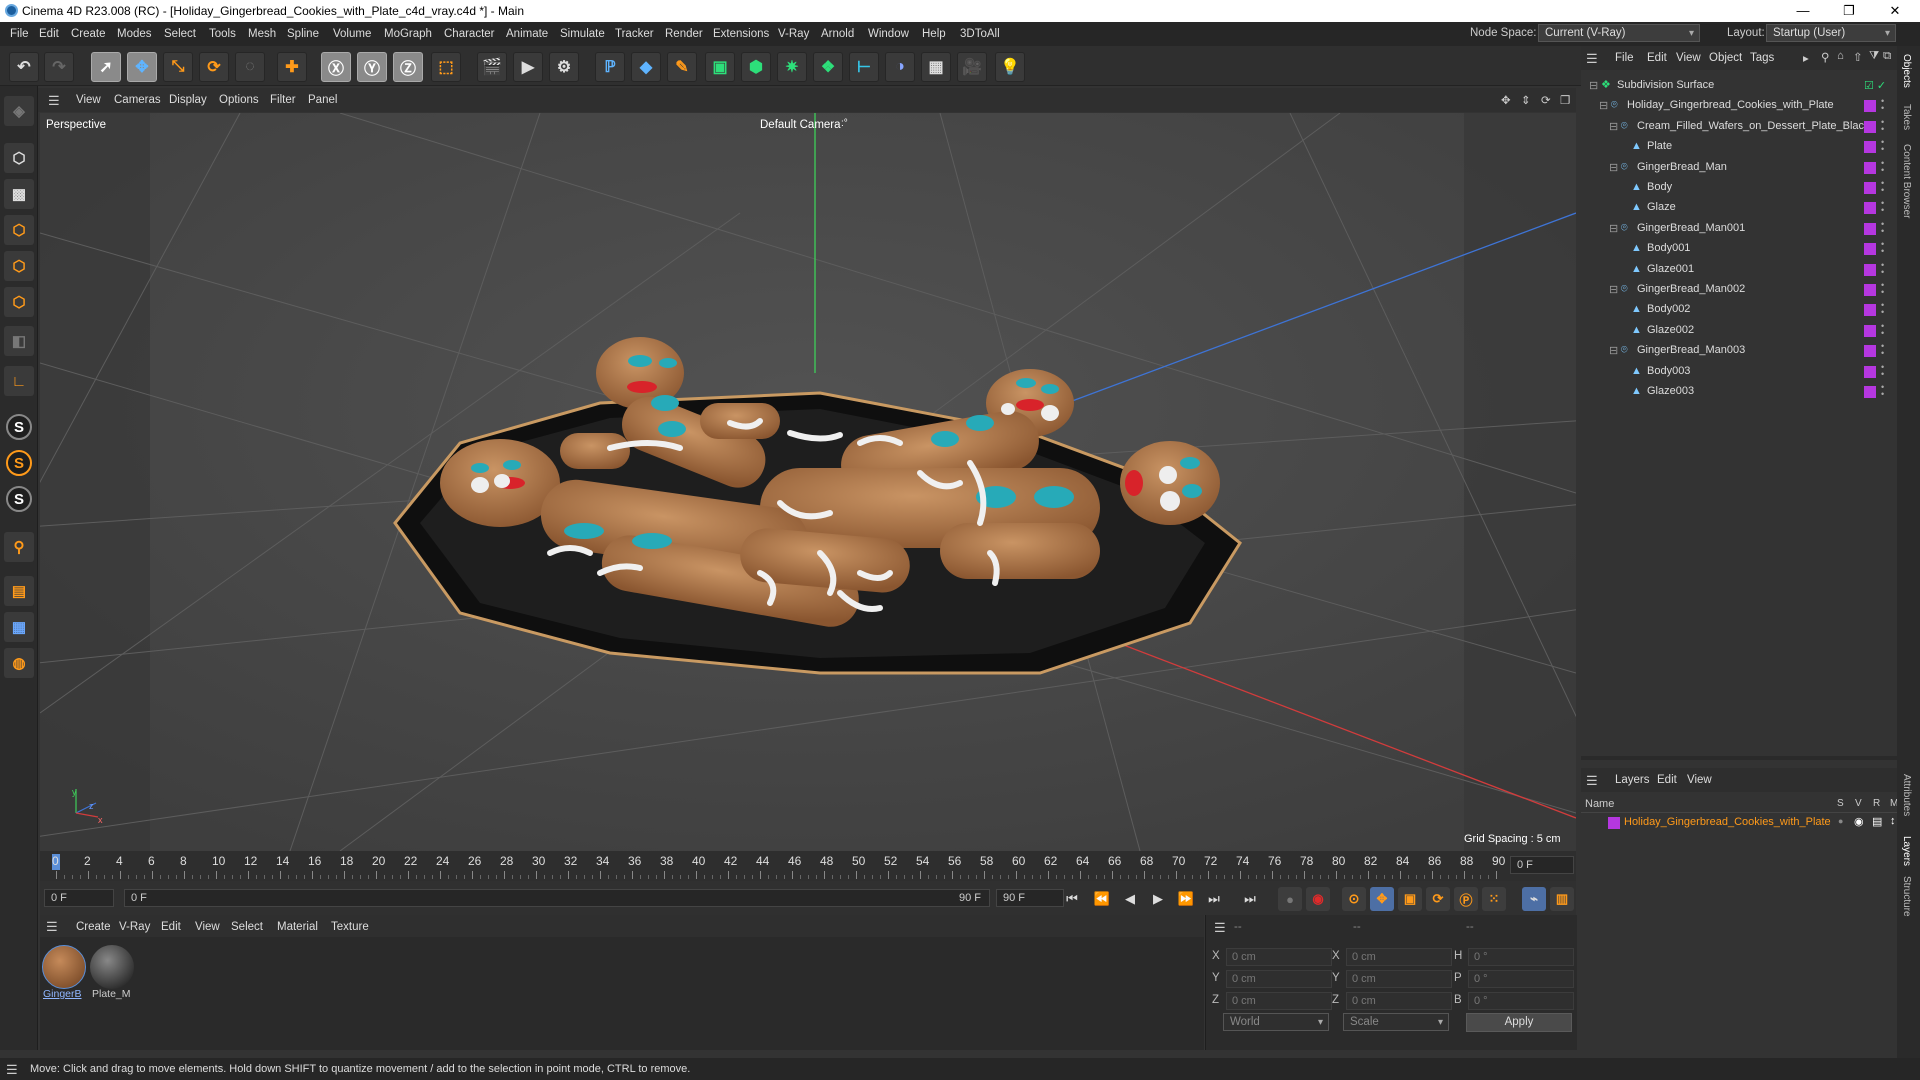 The width and height of the screenshot is (1920, 1080). I want to click on layer-visible-icon: ◉, so click(1859, 821).